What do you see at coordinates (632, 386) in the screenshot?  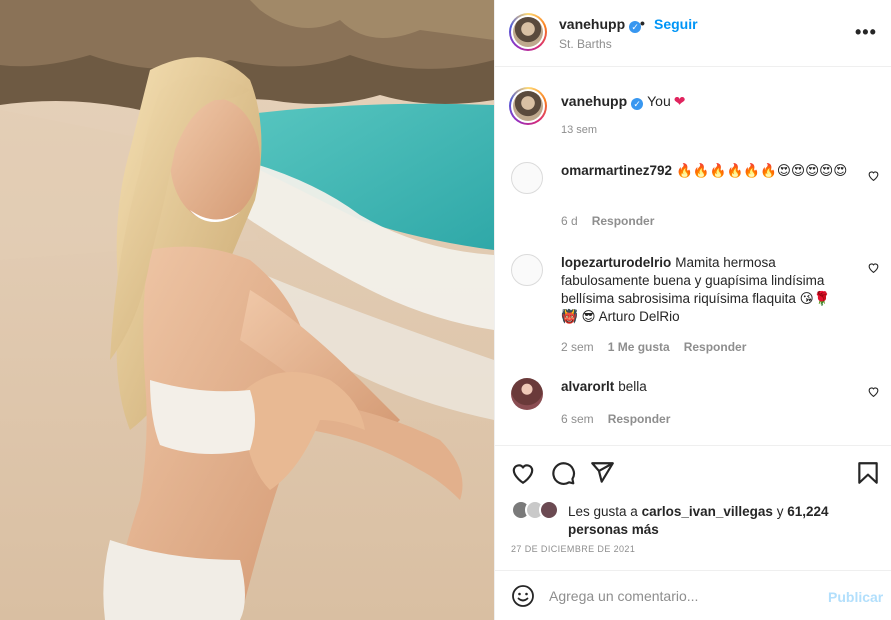 I see `comment-text: bella` at bounding box center [632, 386].